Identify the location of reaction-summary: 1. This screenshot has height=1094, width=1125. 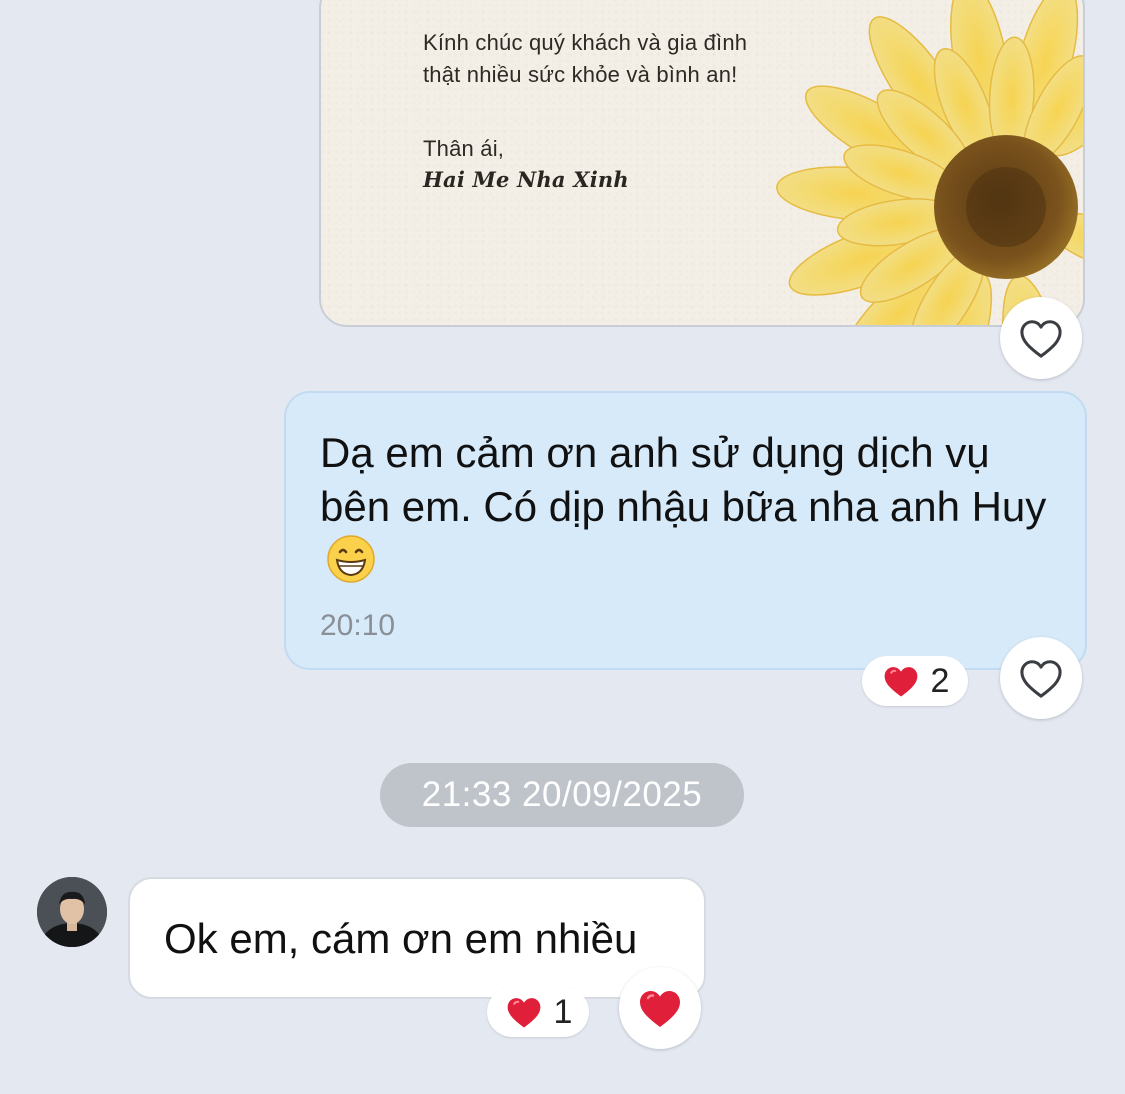
(538, 1012).